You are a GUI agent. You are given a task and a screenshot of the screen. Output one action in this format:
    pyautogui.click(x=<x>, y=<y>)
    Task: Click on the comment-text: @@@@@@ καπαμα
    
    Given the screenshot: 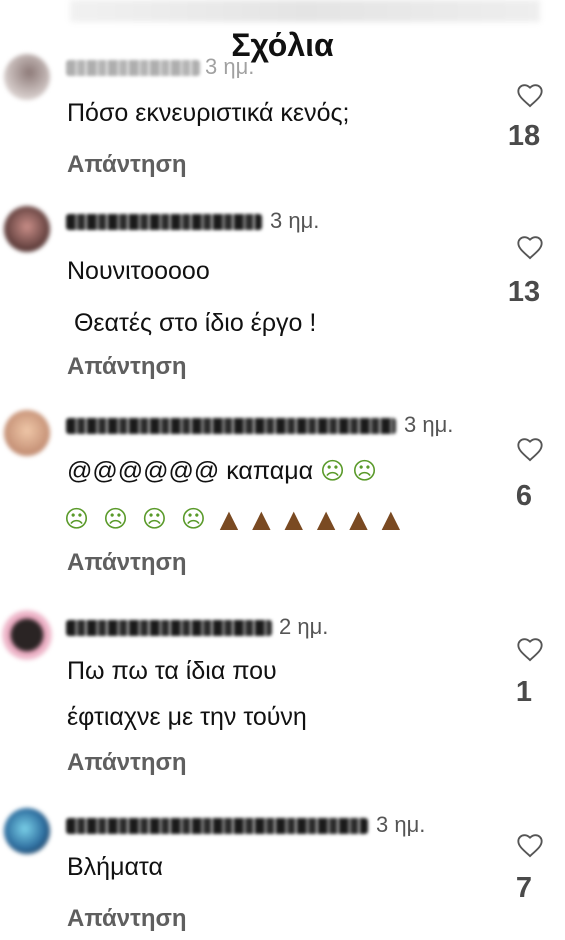 What is the action you would take?
    pyautogui.click(x=190, y=471)
    